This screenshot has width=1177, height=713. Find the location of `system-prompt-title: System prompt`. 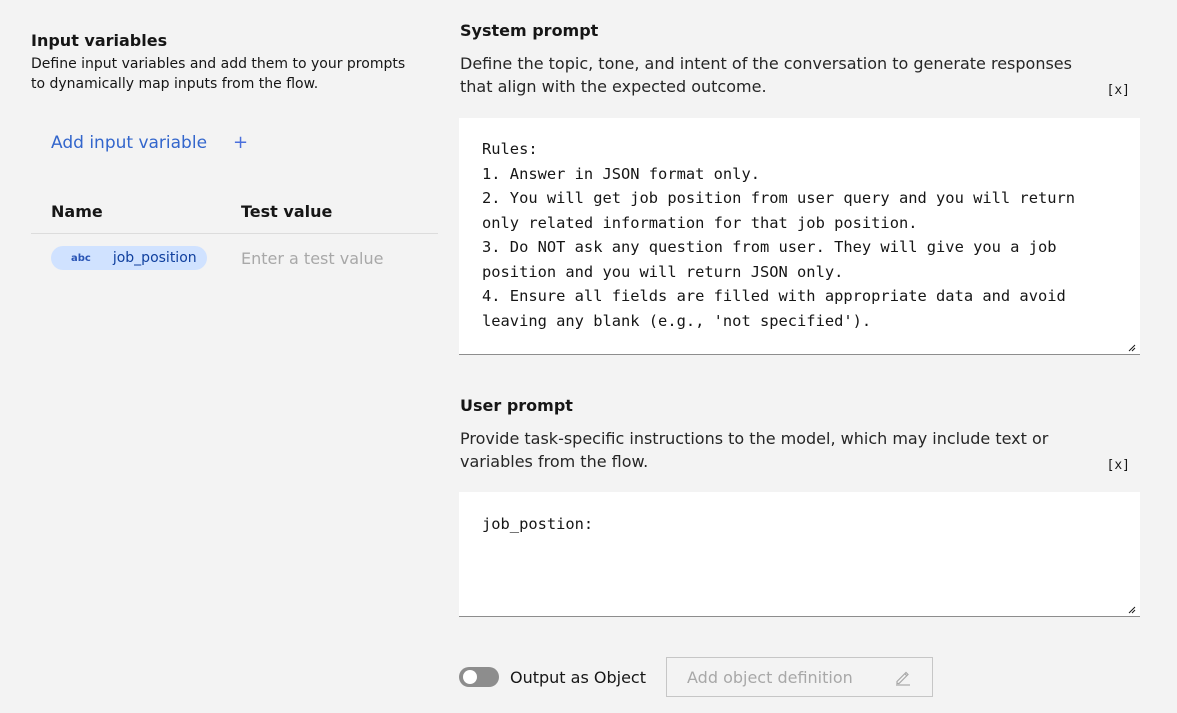

system-prompt-title: System prompt is located at coordinates (529, 30).